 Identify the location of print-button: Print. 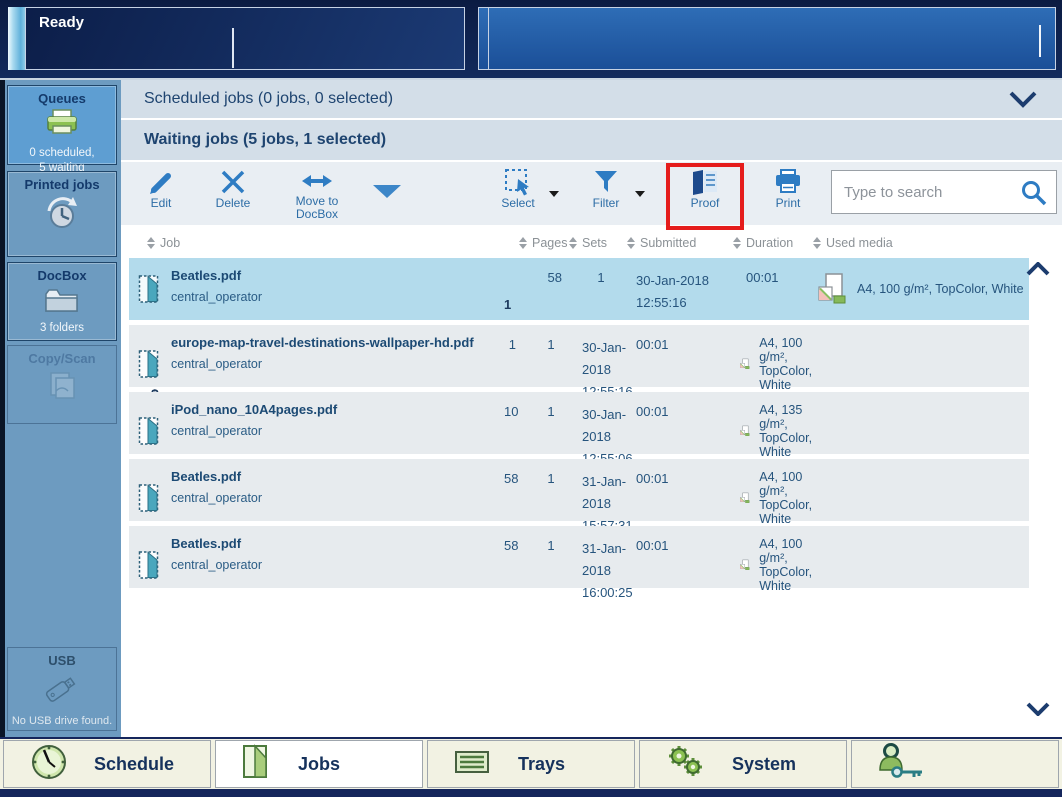
(788, 194).